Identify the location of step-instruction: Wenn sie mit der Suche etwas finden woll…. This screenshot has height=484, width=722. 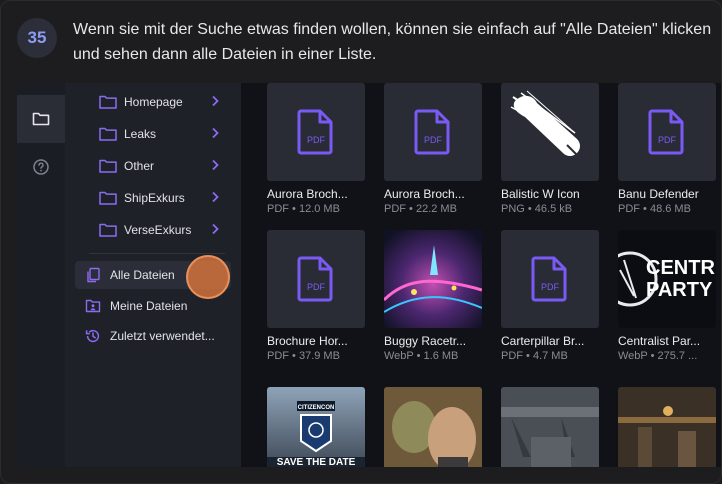
(392, 42).